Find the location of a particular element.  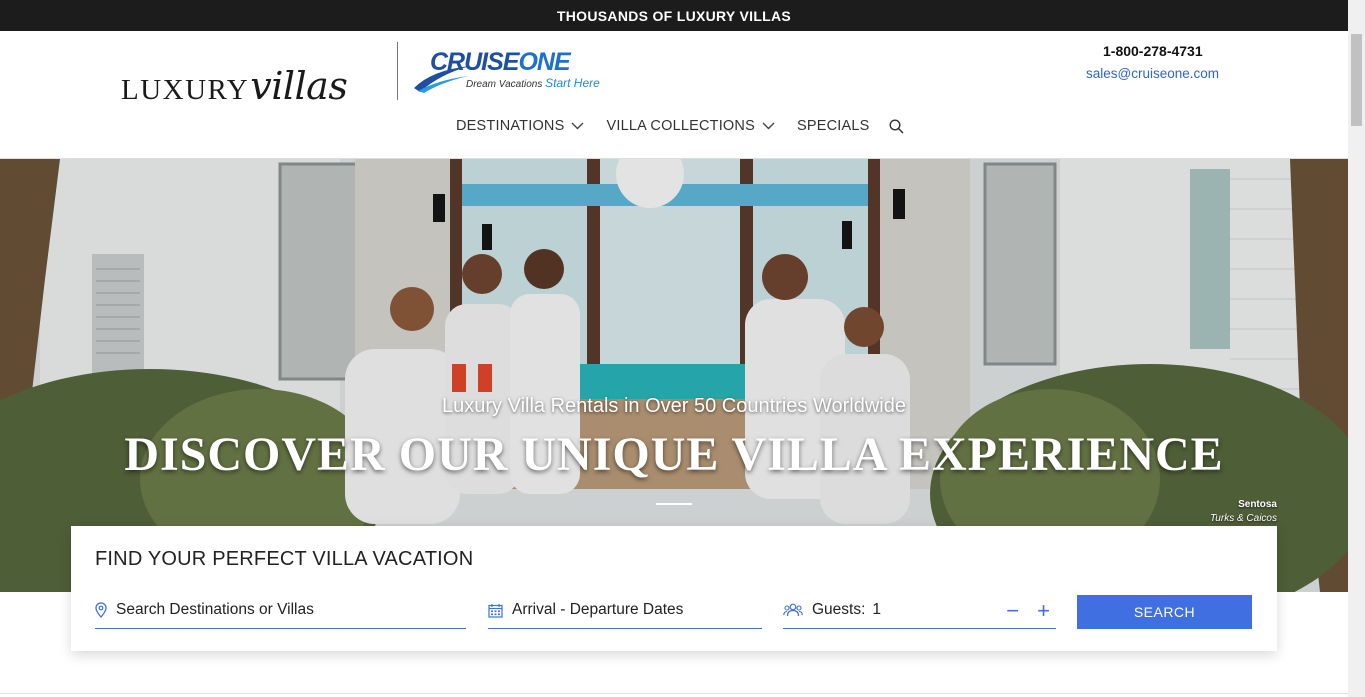

photo-caption-villa: Sentosa is located at coordinates (1257, 504).